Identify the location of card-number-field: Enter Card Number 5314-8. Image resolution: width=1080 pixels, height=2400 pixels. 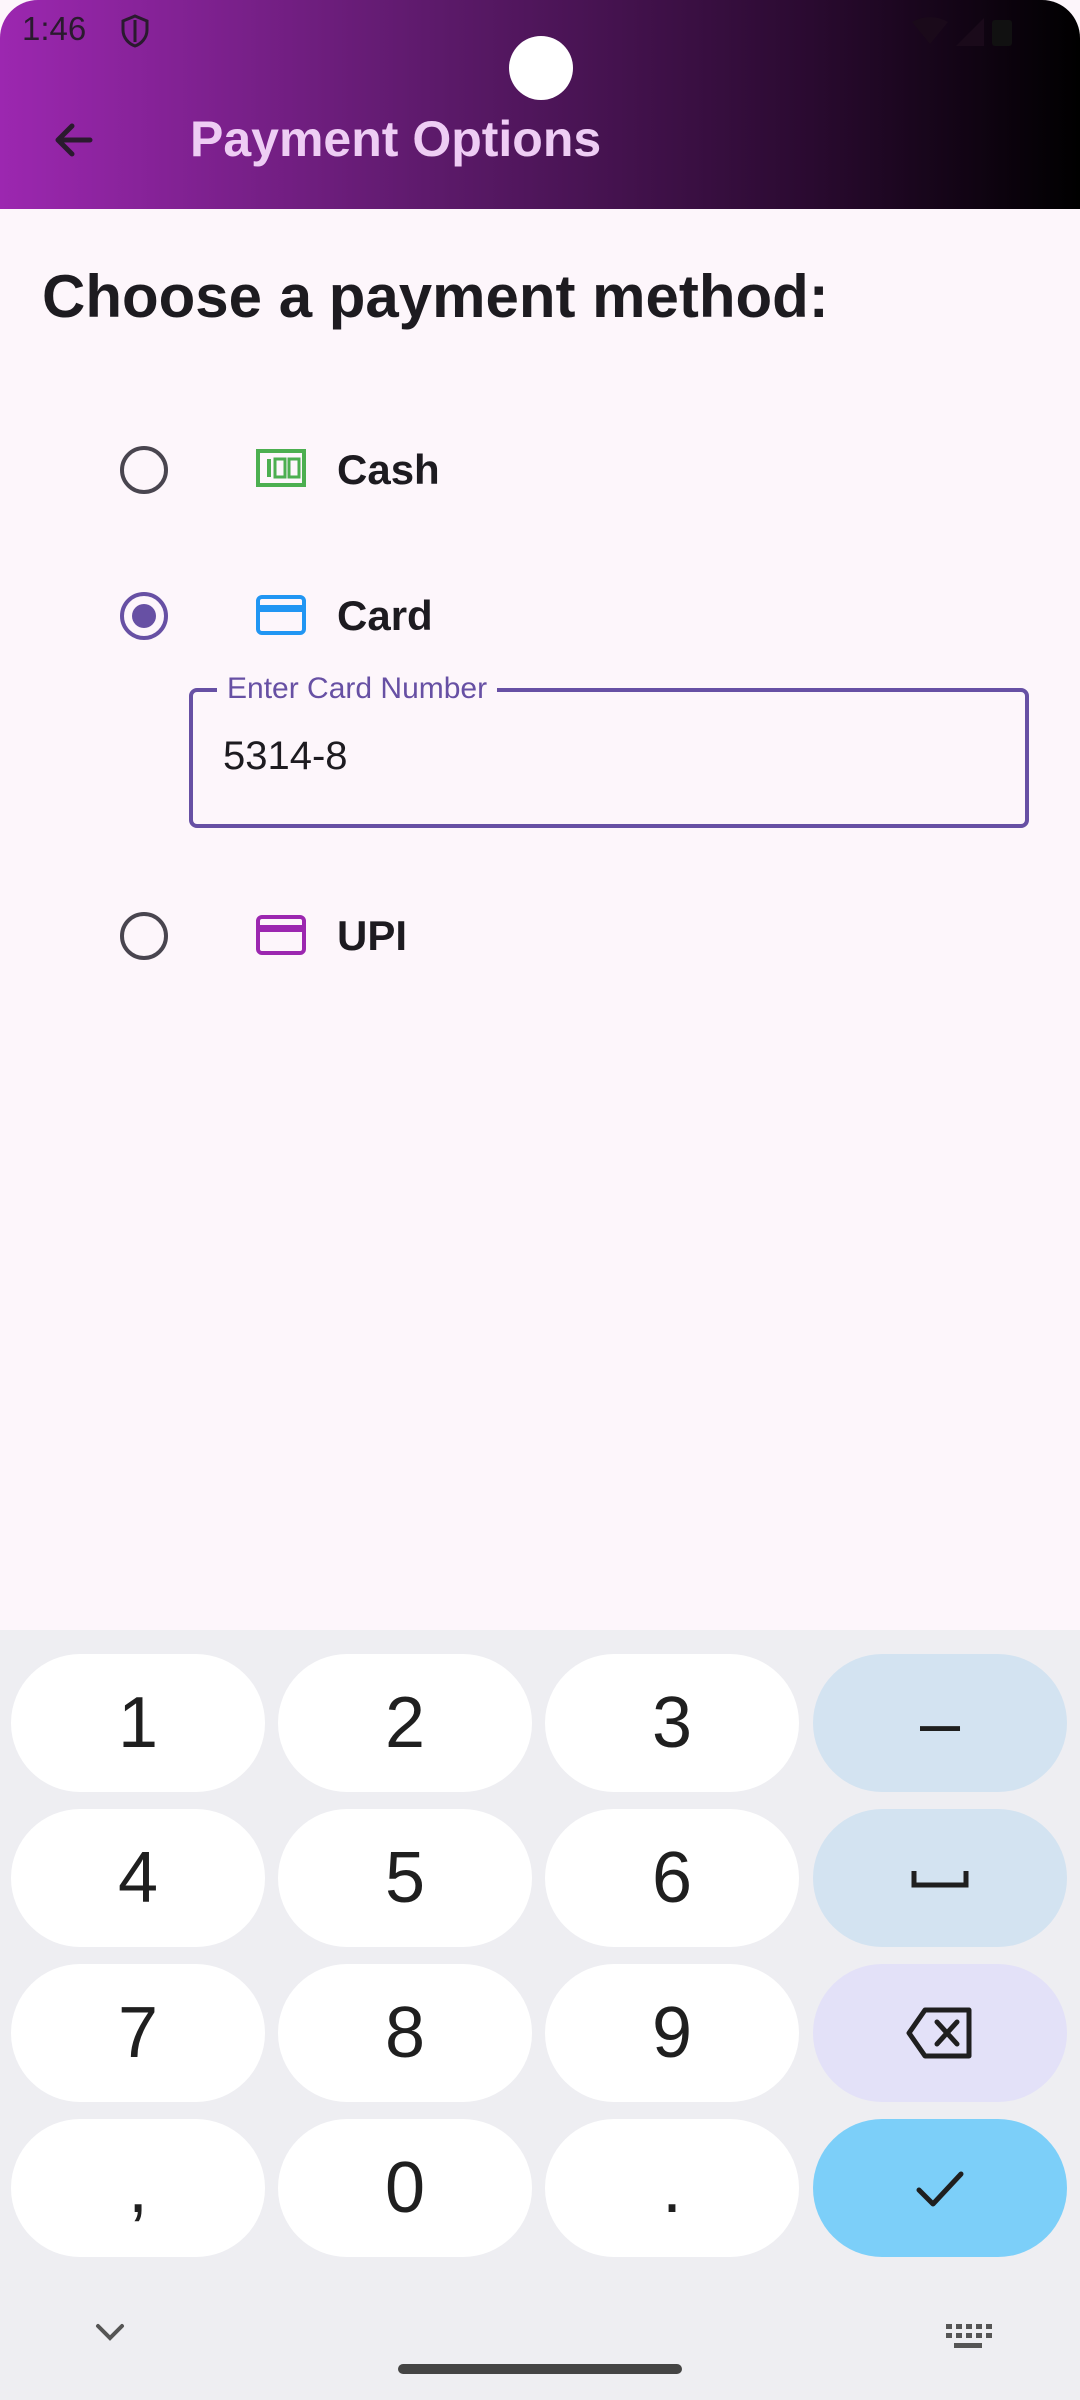
(609, 750).